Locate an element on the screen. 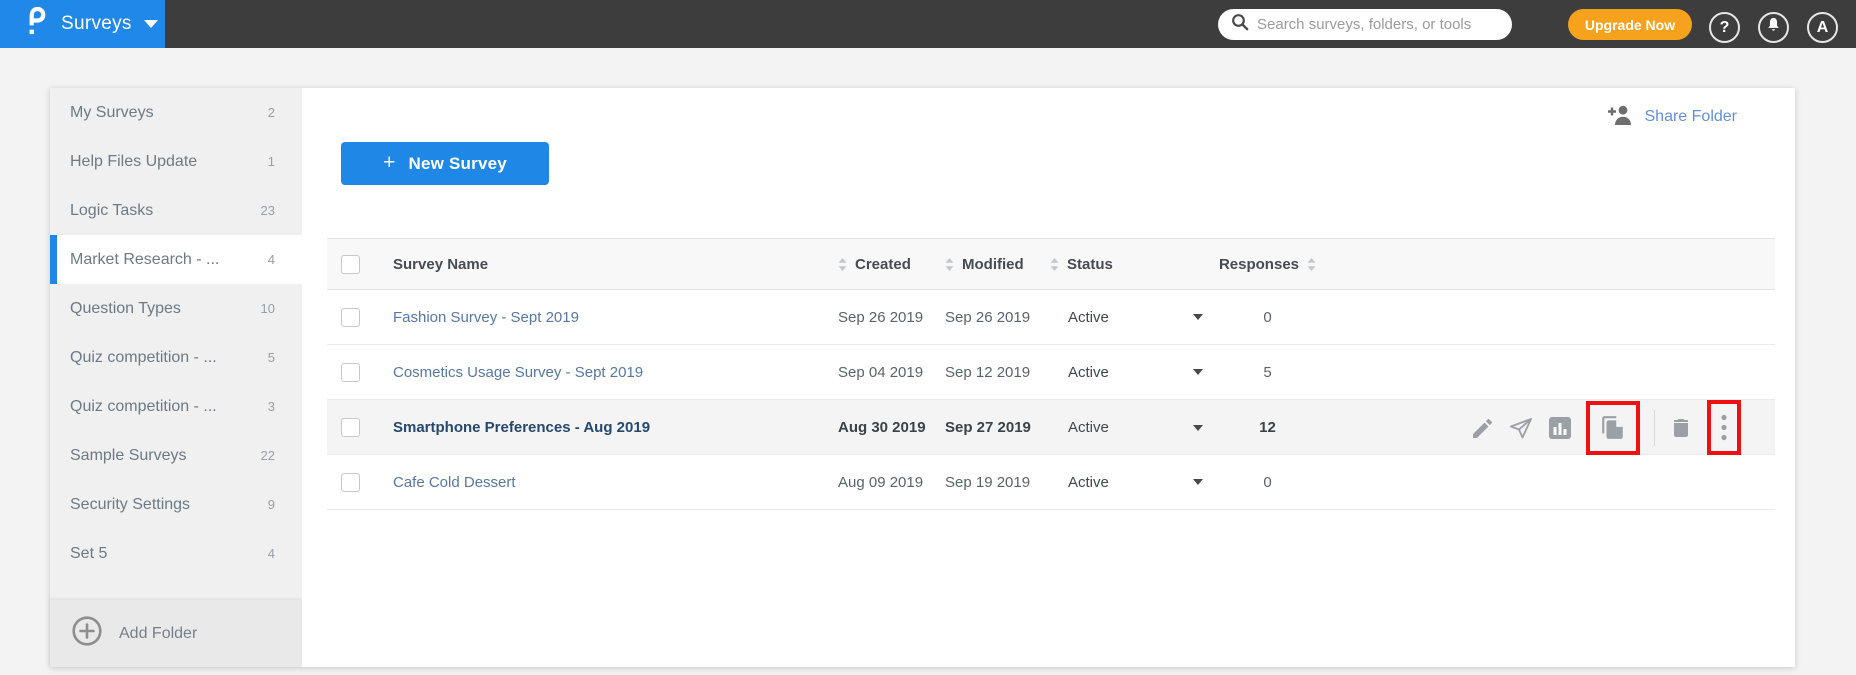  folder-label: Set 5 is located at coordinates (89, 553).